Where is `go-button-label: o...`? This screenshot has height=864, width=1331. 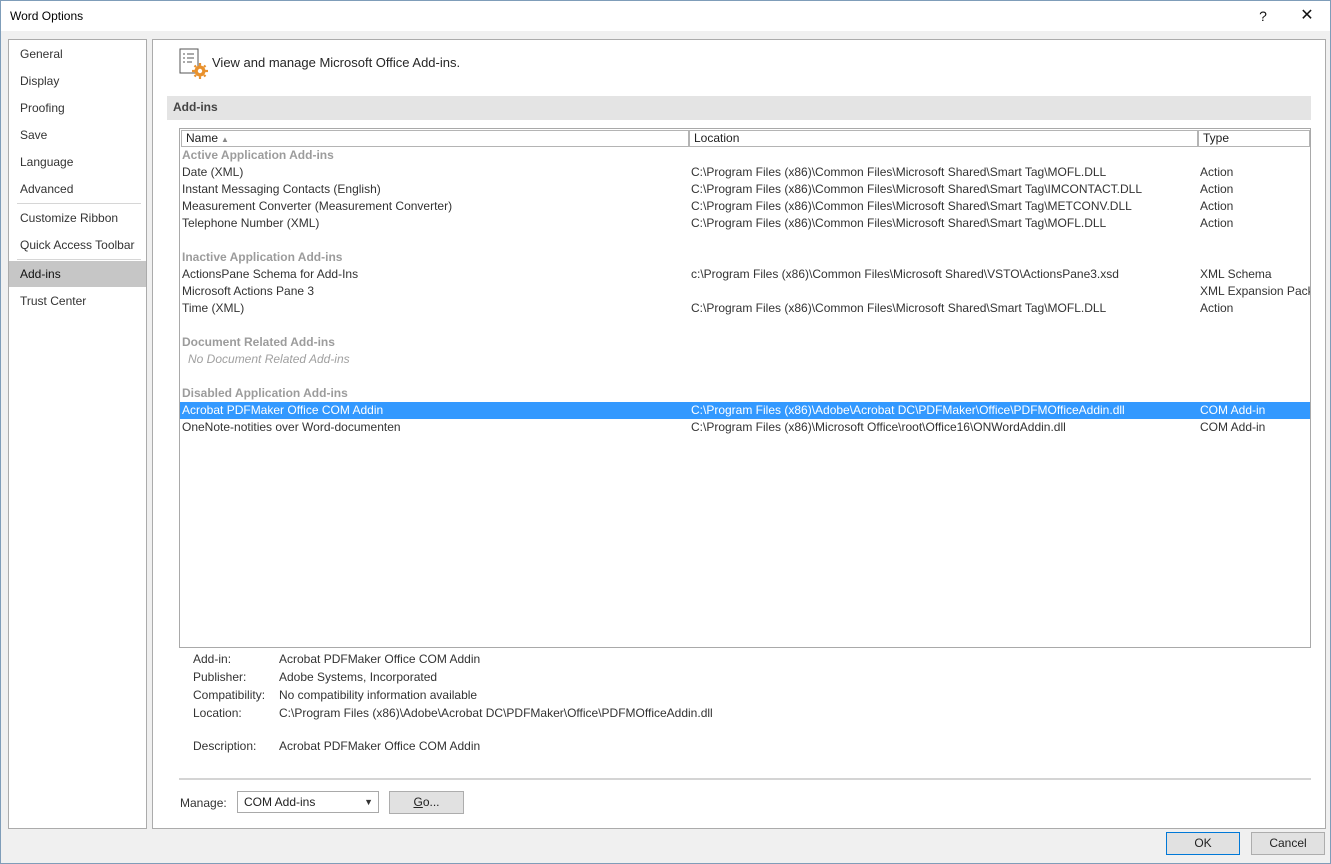
go-button-label: o... is located at coordinates (431, 802).